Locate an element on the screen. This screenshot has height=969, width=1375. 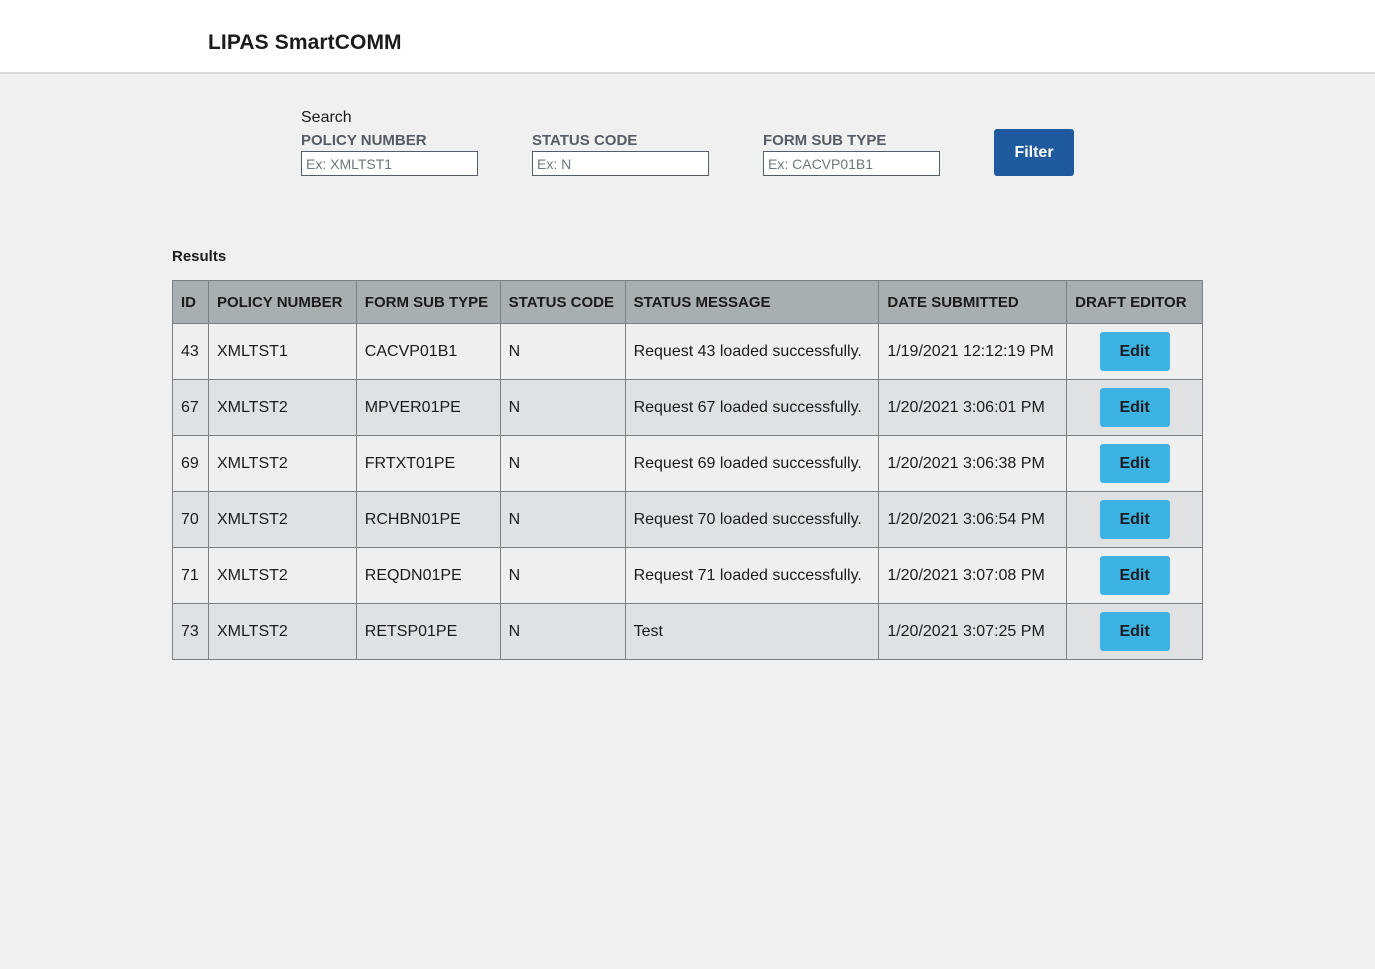
cell-status-message: Request 67 loaded successfully. is located at coordinates (752, 407).